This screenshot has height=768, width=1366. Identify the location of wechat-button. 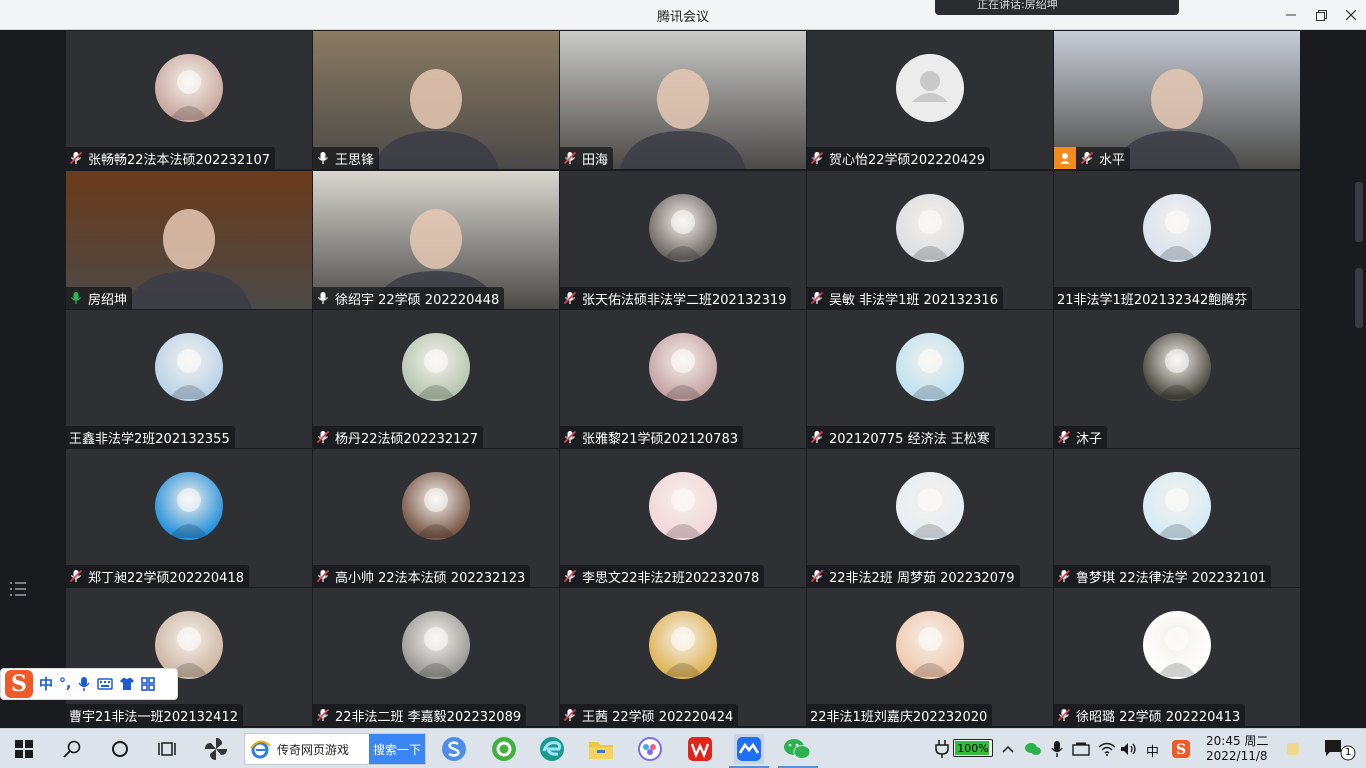
(797, 749).